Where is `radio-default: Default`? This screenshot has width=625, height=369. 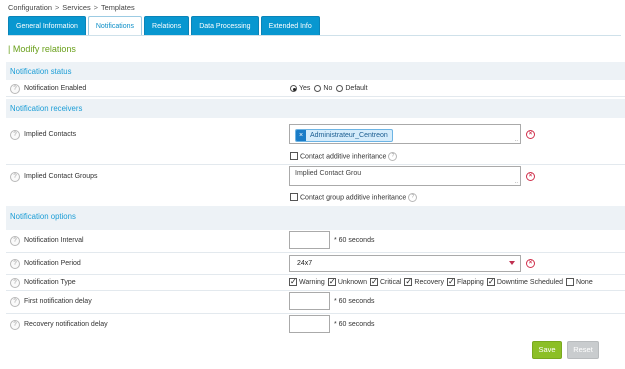
radio-default: Default is located at coordinates (352, 88).